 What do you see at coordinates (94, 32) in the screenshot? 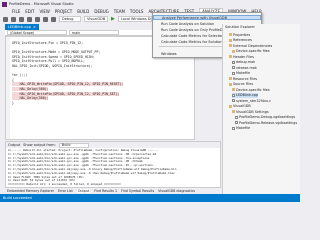
I see `member-select: main` at bounding box center [94, 32].